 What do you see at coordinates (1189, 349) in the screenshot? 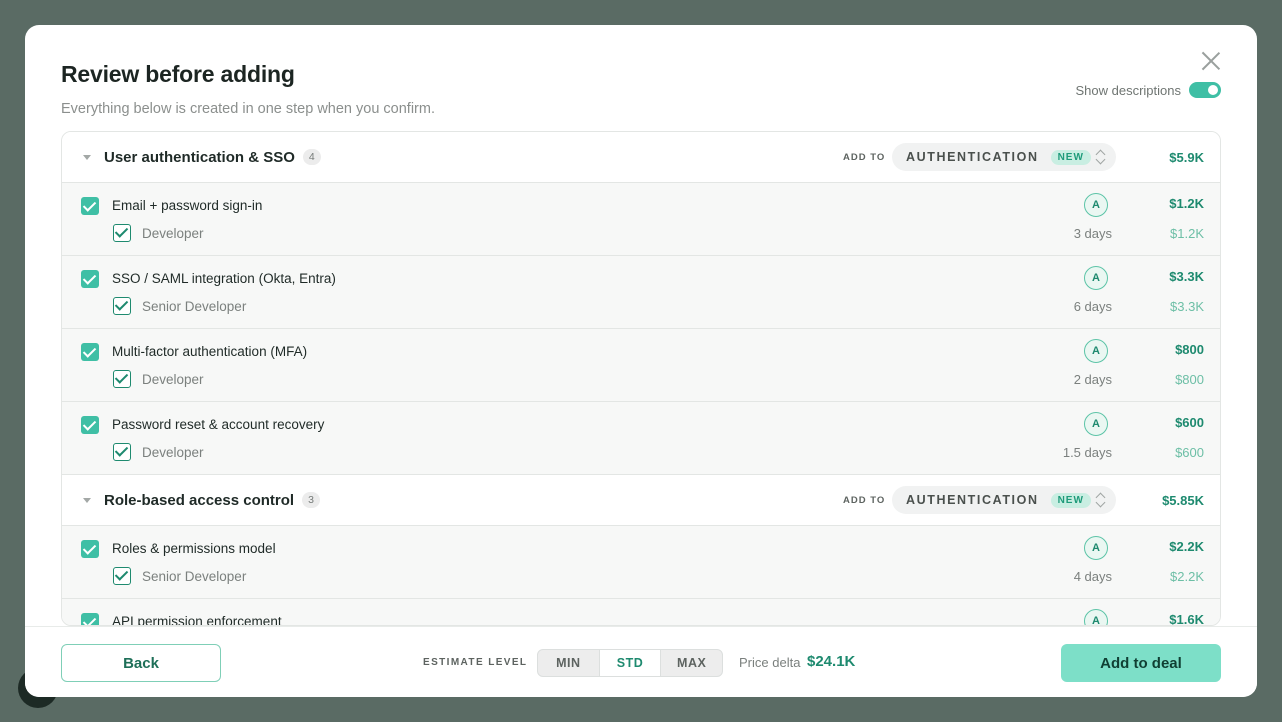
I see `item-price: $800` at bounding box center [1189, 349].